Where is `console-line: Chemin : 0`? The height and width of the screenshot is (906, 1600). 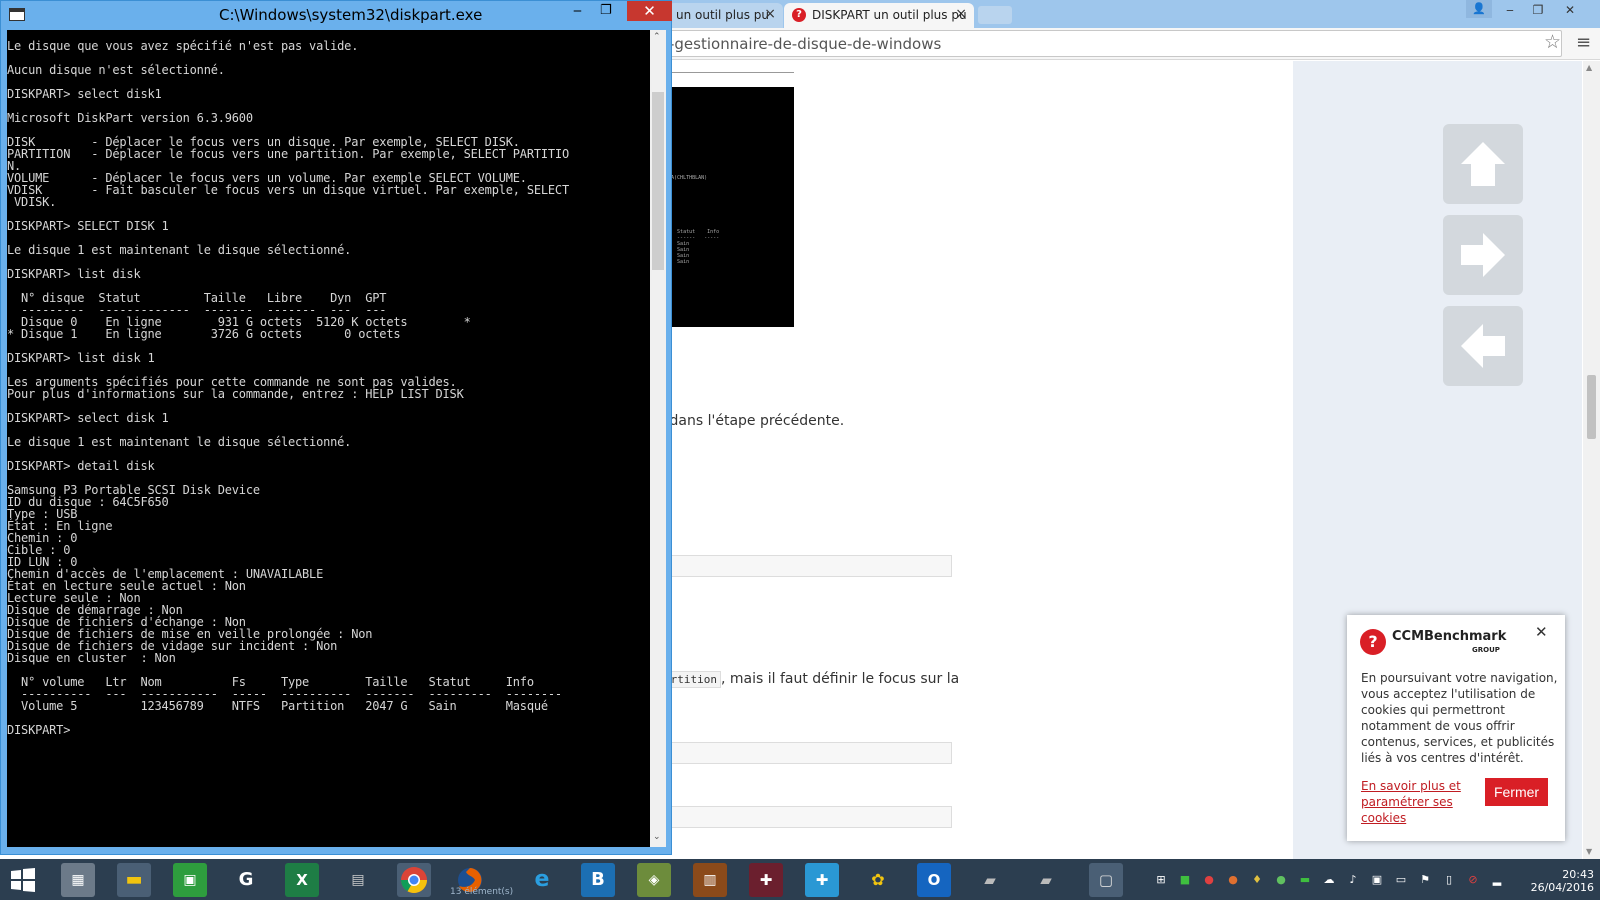
console-line: Chemin : 0 is located at coordinates (42, 538).